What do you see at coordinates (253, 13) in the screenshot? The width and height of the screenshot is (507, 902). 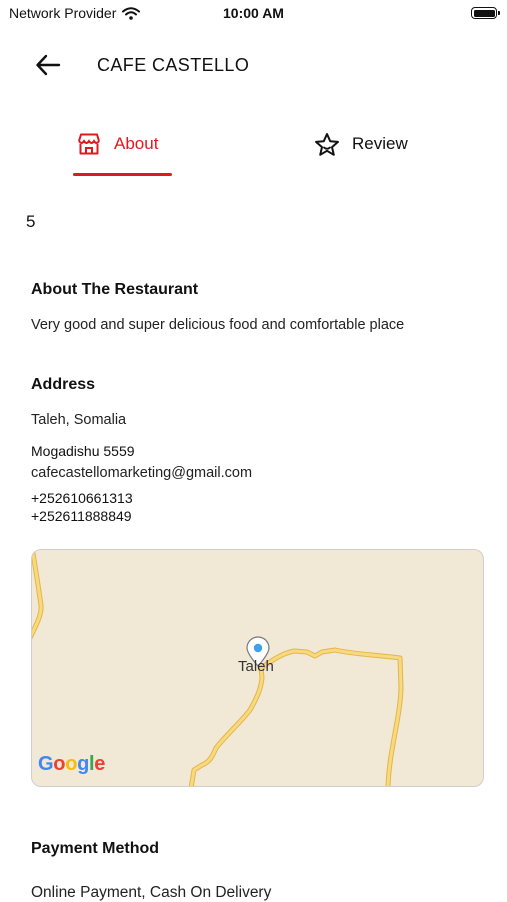 I see `status-time: 10:00 AM` at bounding box center [253, 13].